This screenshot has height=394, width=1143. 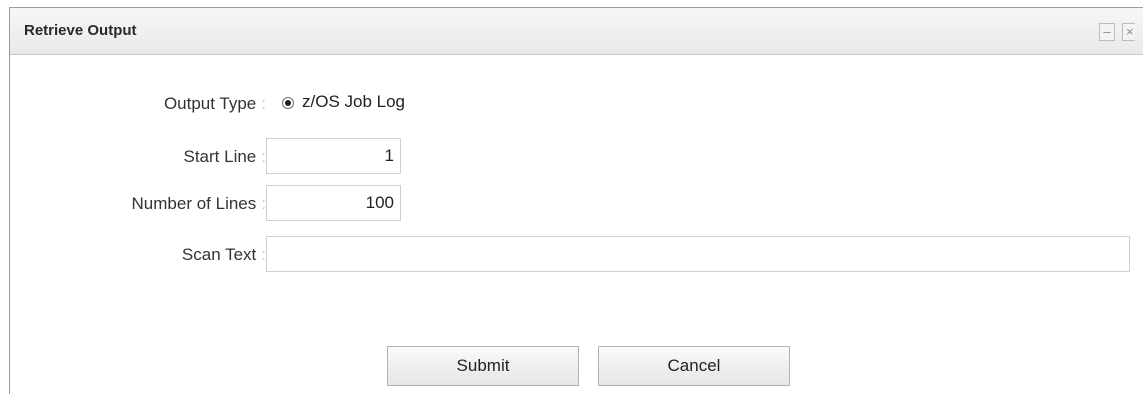 I want to click on close-icon: ×, so click(x=1128, y=32).